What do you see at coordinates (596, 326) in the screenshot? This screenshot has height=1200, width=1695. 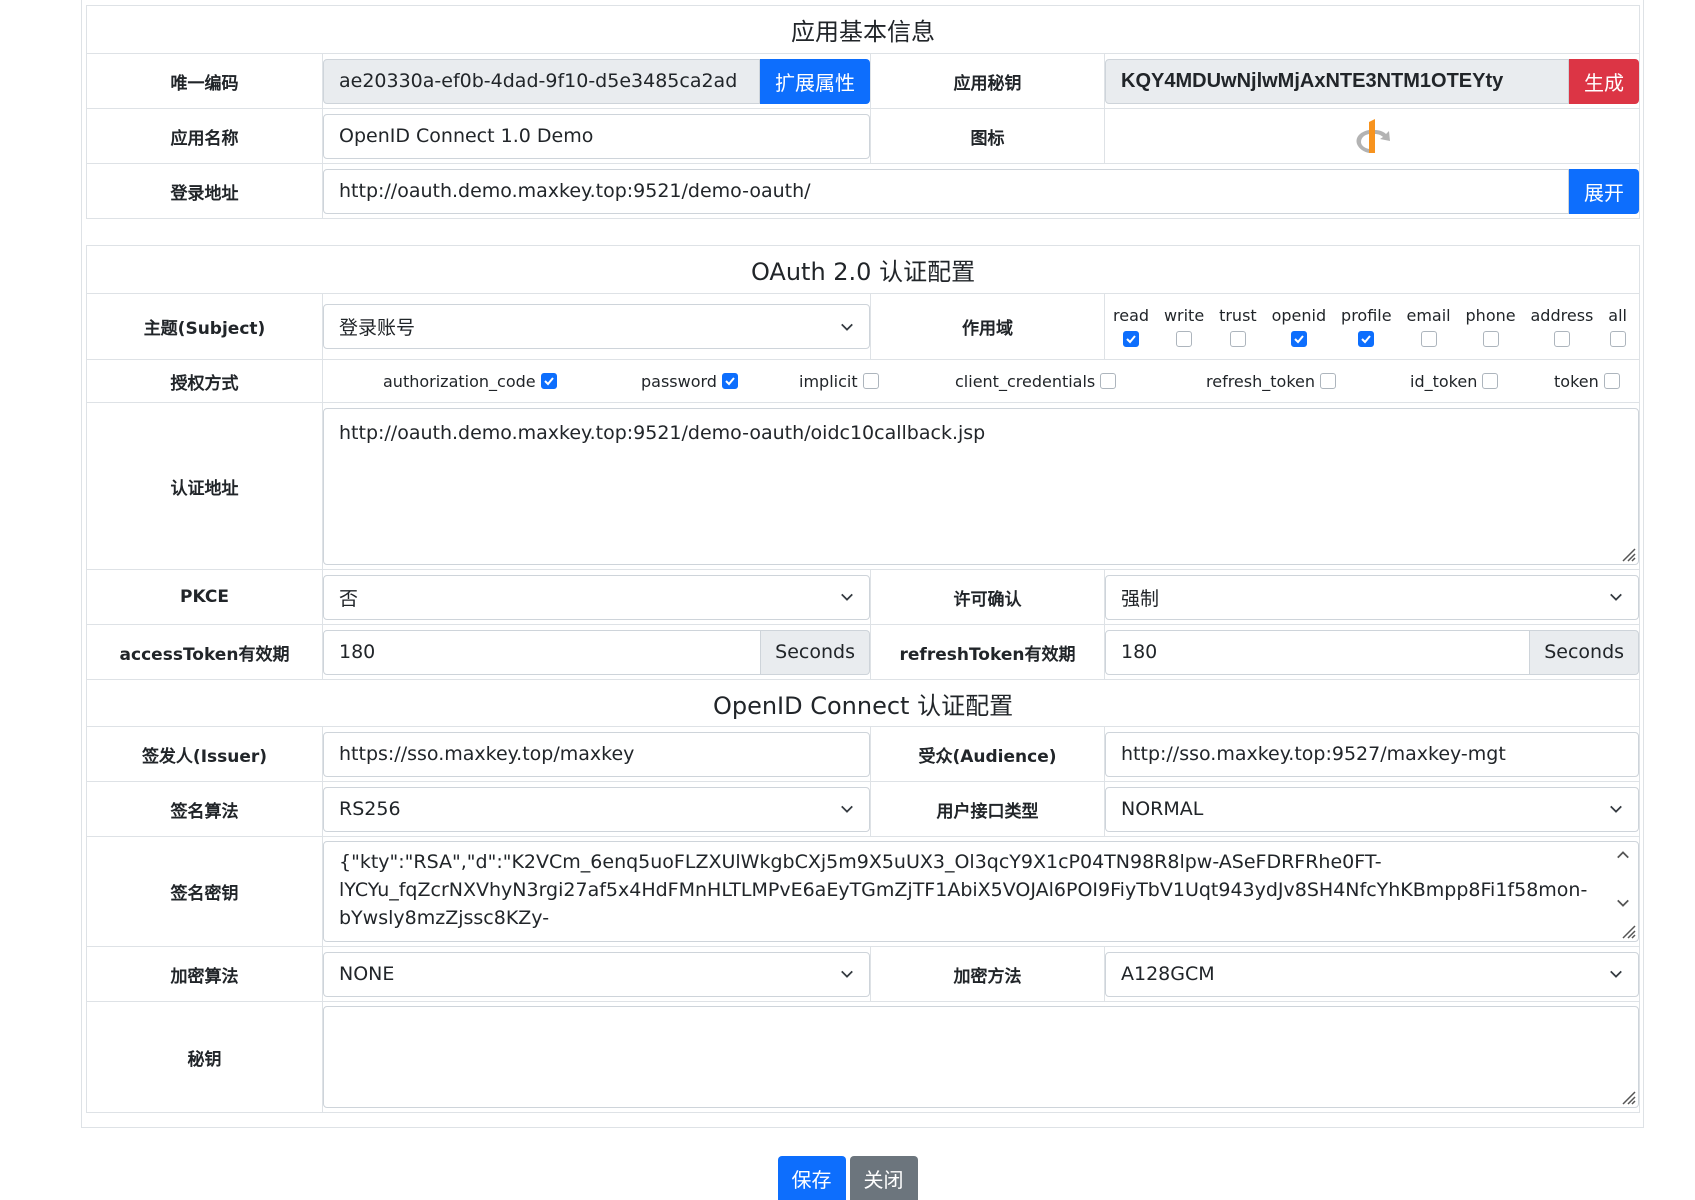 I see `subject-select: 登录账号` at bounding box center [596, 326].